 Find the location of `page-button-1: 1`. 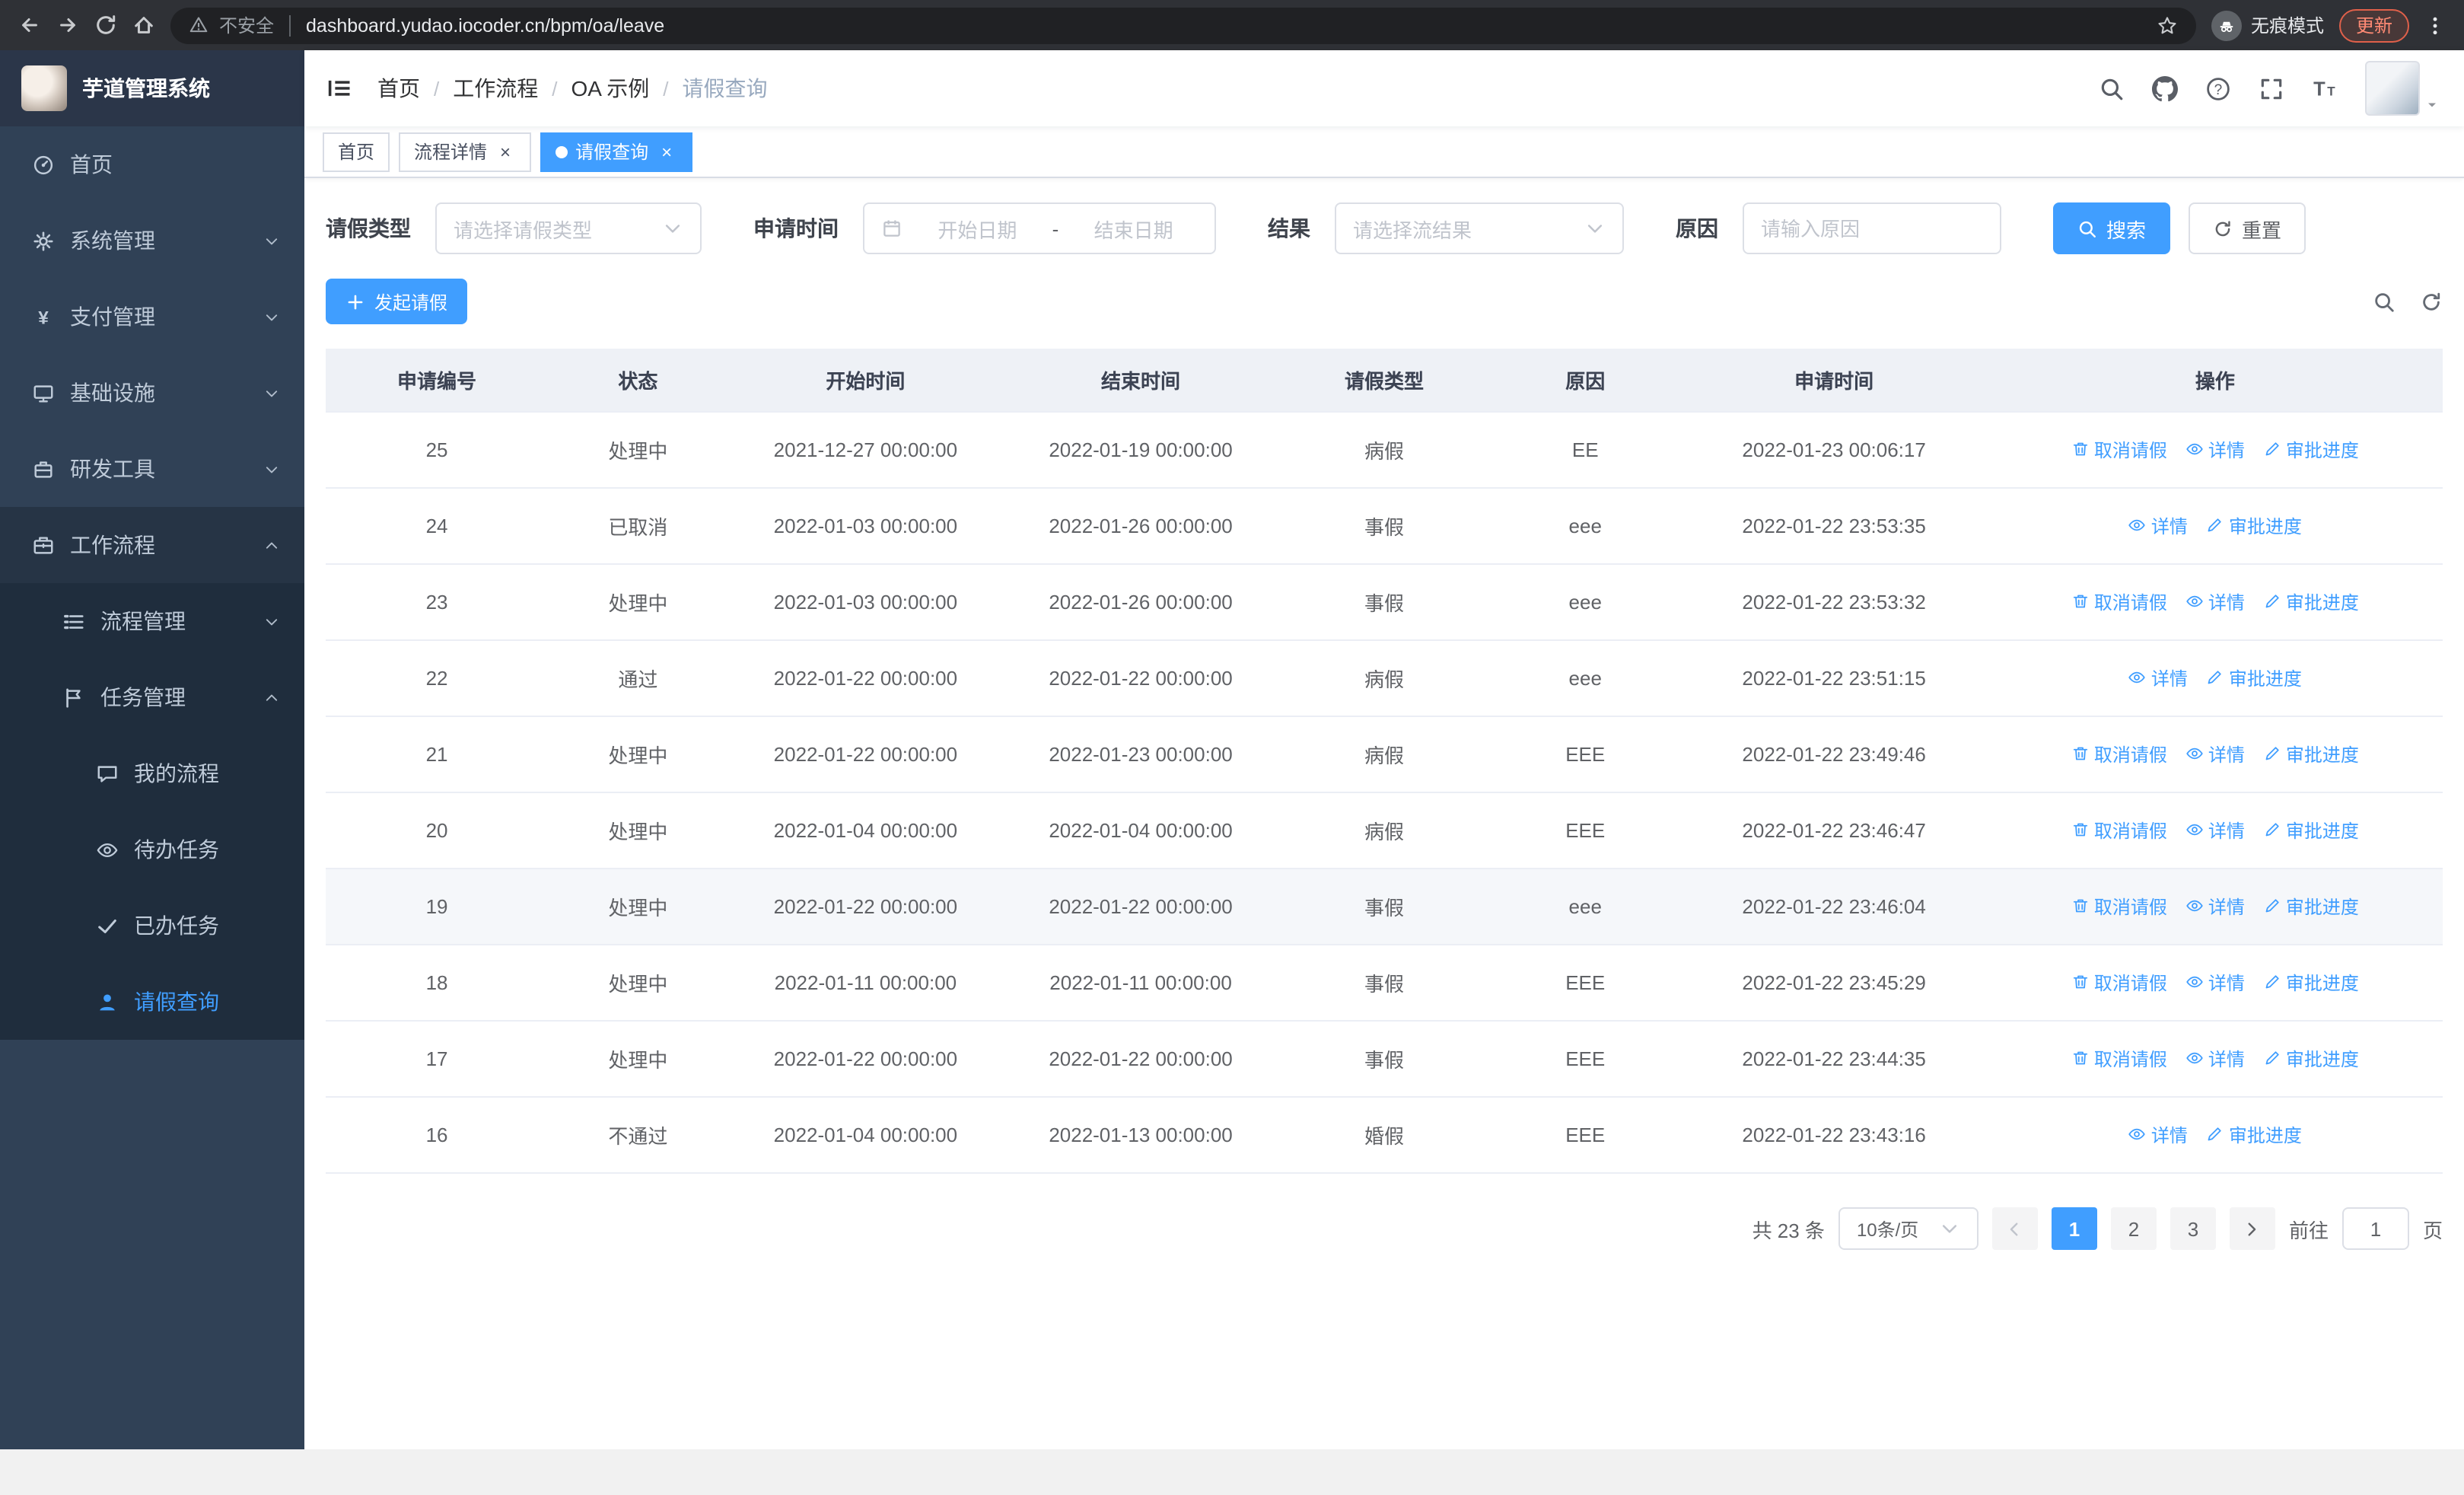

page-button-1: 1 is located at coordinates (2074, 1229).